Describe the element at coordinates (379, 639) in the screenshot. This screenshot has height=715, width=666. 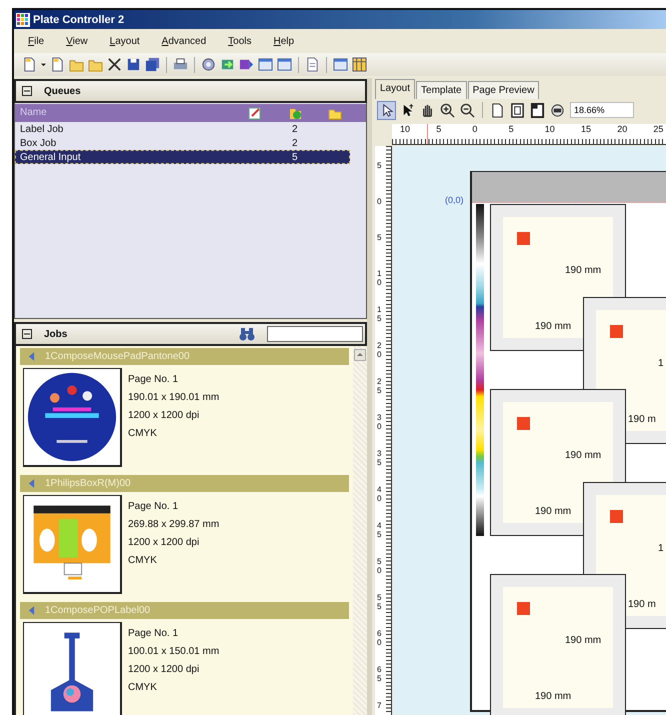
I see `ruler-label: 60` at that location.